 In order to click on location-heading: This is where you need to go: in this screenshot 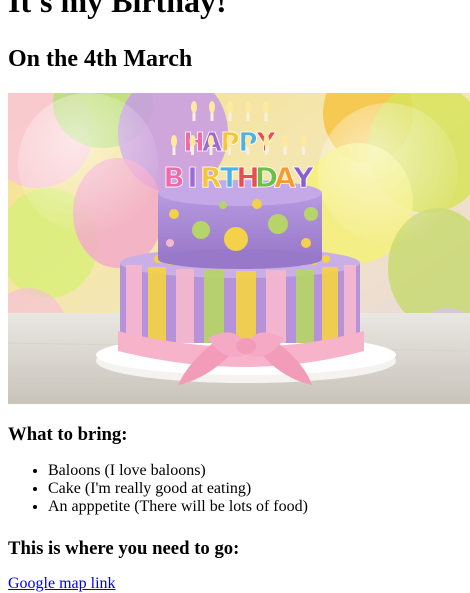, I will do `click(124, 548)`.